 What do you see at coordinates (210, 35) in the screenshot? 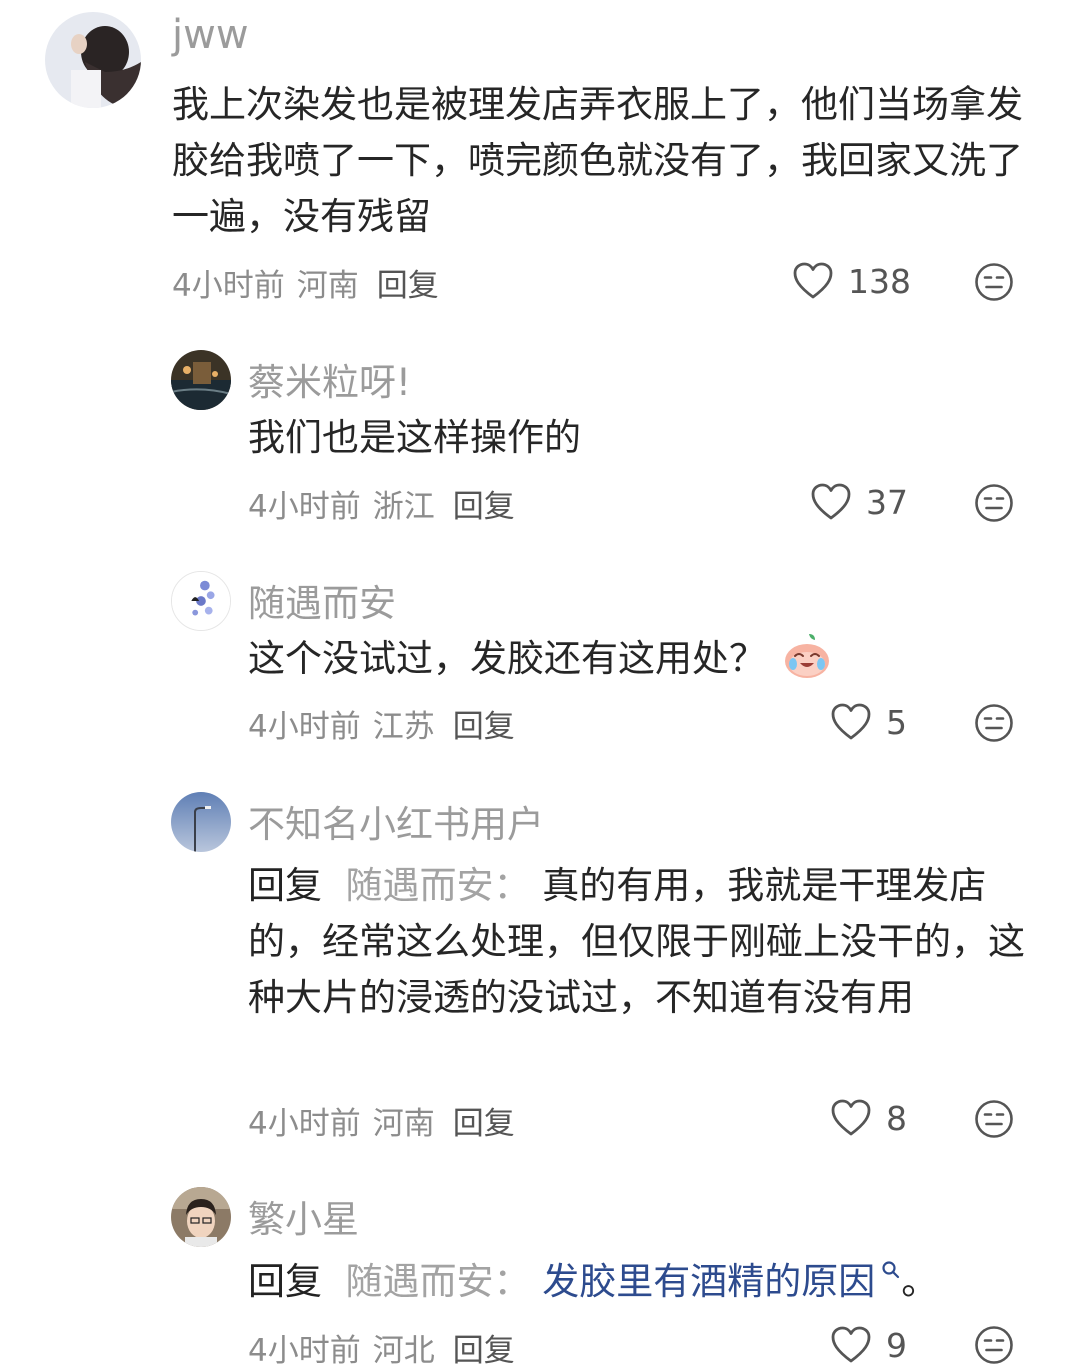
I see `comment-username: jww` at bounding box center [210, 35].